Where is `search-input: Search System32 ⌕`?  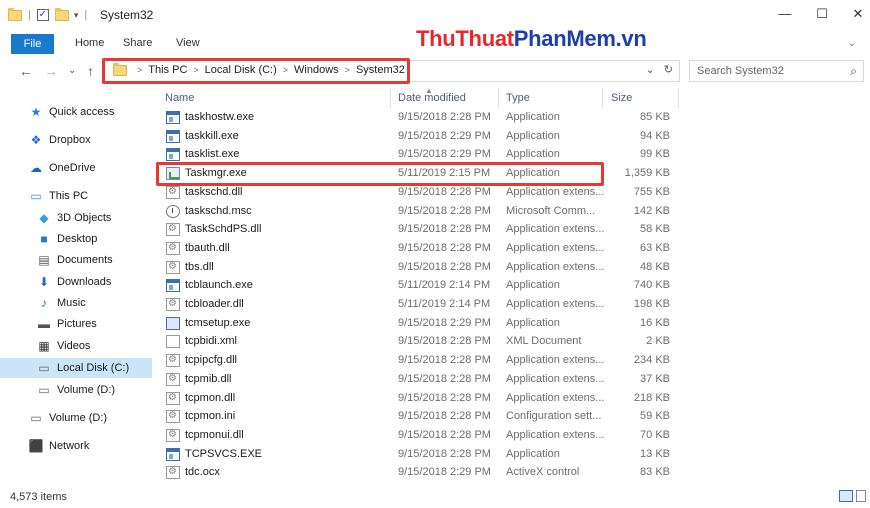
search-input: Search System32 ⌕ is located at coordinates (776, 71).